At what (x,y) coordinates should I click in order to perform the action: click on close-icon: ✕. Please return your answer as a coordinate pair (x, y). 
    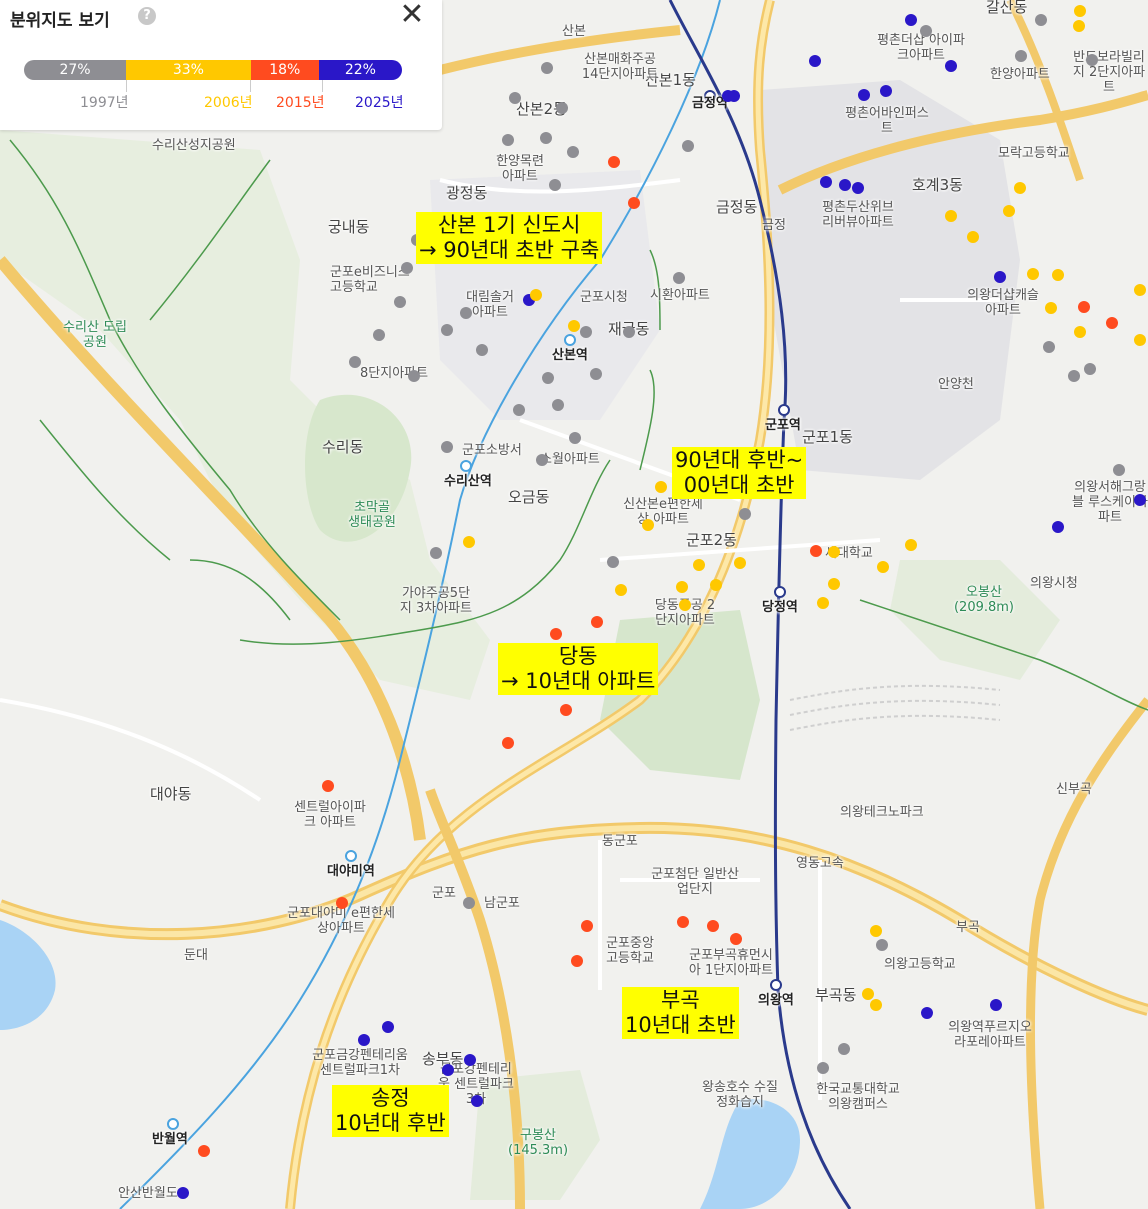
    Looking at the image, I should click on (412, 16).